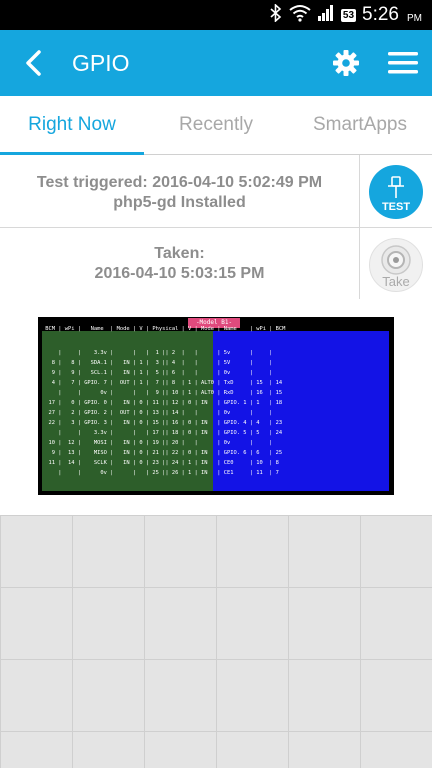  Describe the element at coordinates (179, 182) in the screenshot. I see `event-line-1: Test triggered: 2016-04-10 5:02:49 PM` at that location.